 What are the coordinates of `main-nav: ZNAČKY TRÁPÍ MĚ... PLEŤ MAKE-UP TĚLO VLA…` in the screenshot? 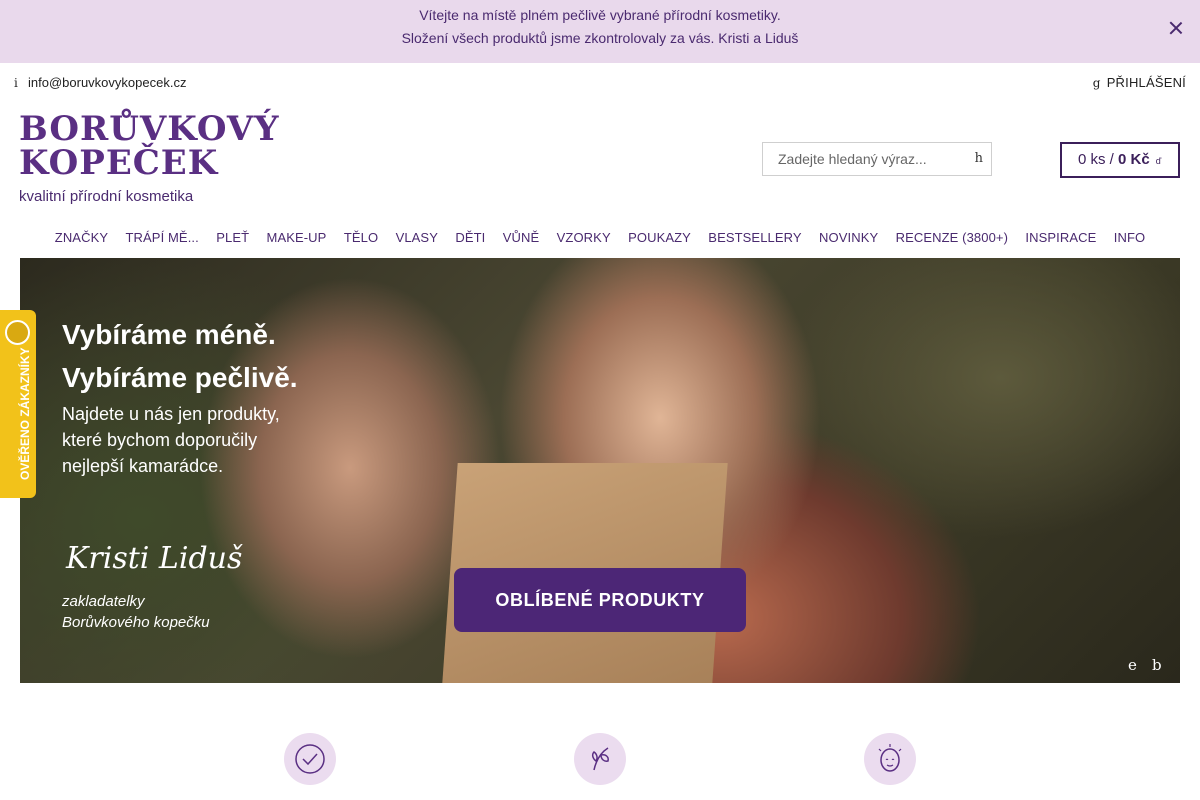 It's located at (600, 242).